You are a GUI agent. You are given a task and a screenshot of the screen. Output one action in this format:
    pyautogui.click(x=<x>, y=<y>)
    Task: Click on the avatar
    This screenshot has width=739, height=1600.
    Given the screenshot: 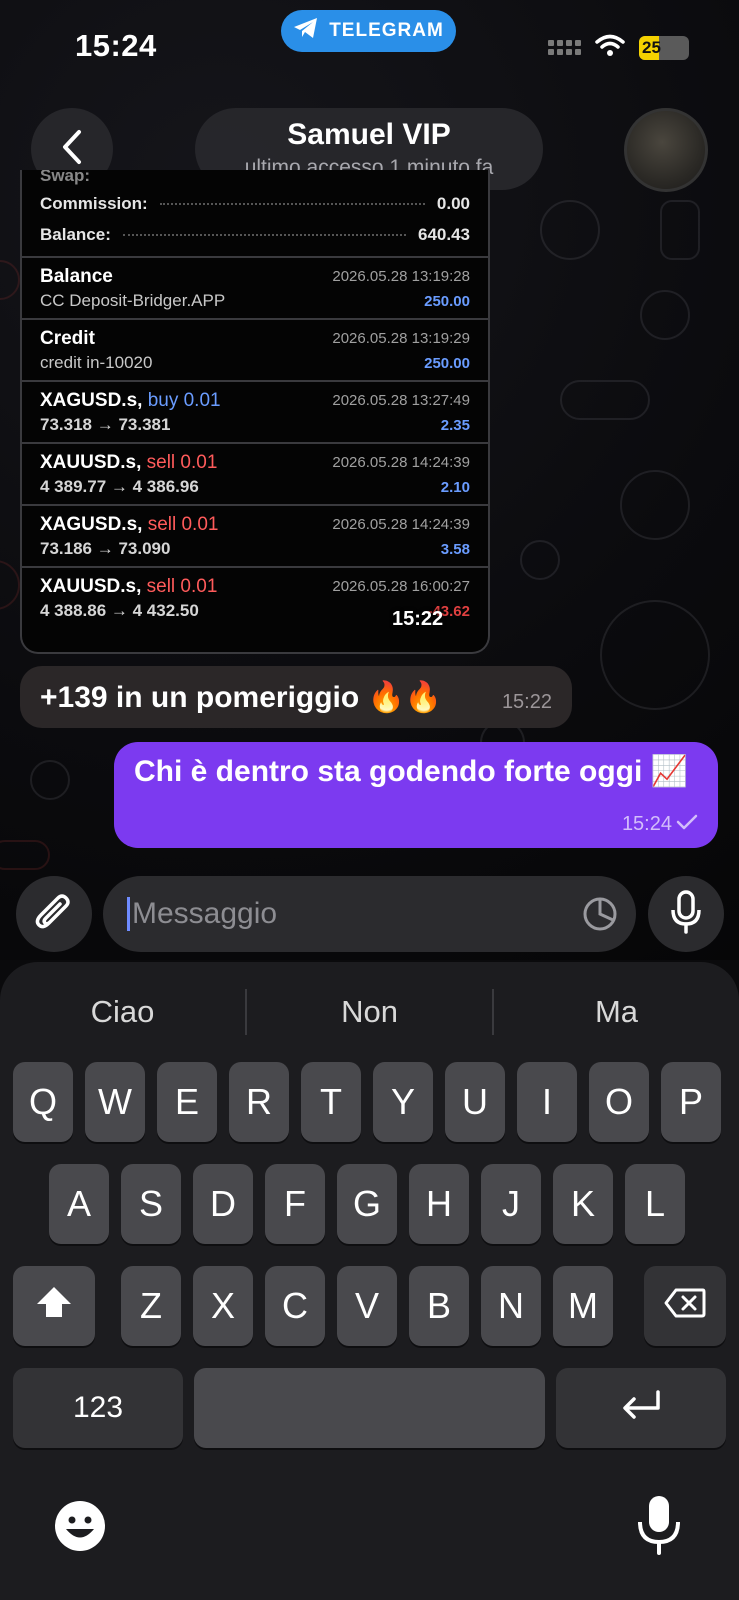 What is the action you would take?
    pyautogui.click(x=666, y=150)
    